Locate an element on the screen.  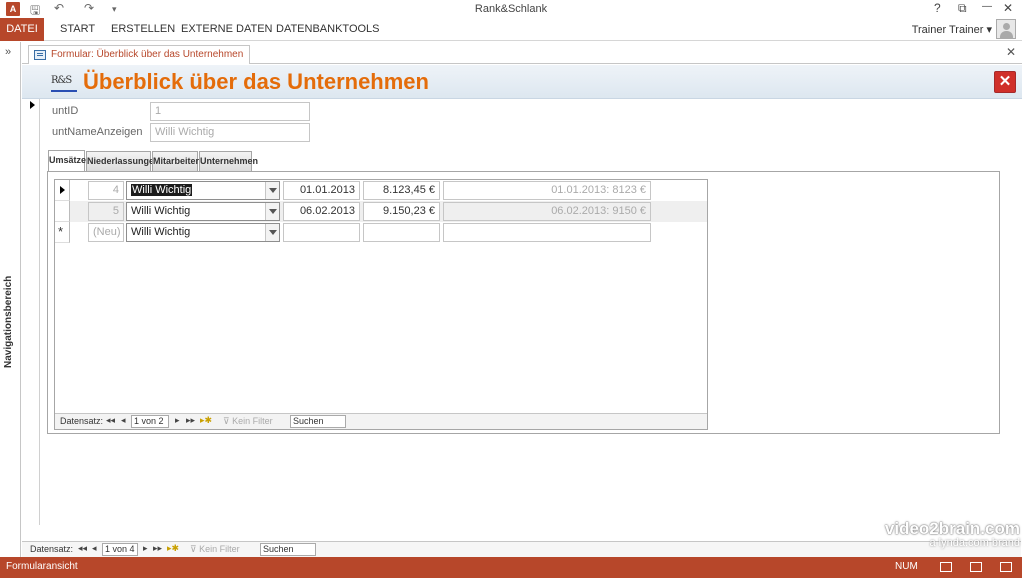
field-label-untnameanzeigen: untNameAnzeigen is located at coordinates (97, 132).